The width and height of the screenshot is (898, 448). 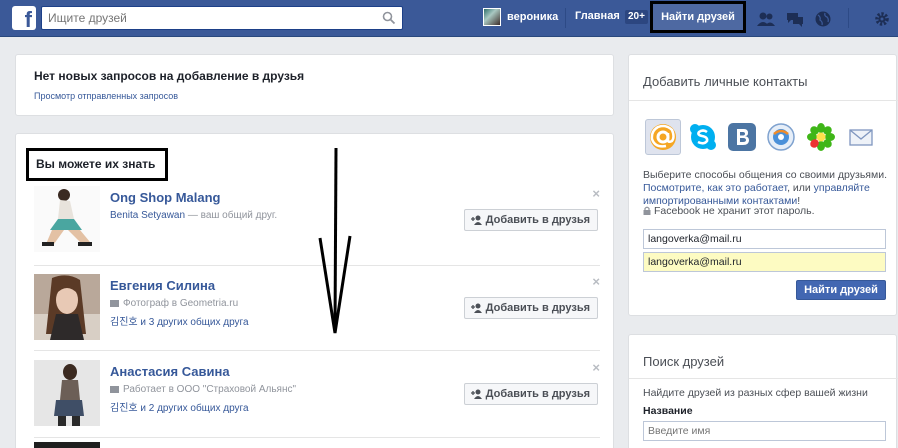 What do you see at coordinates (781, 137) in the screenshot?
I see `windows-live-icon` at bounding box center [781, 137].